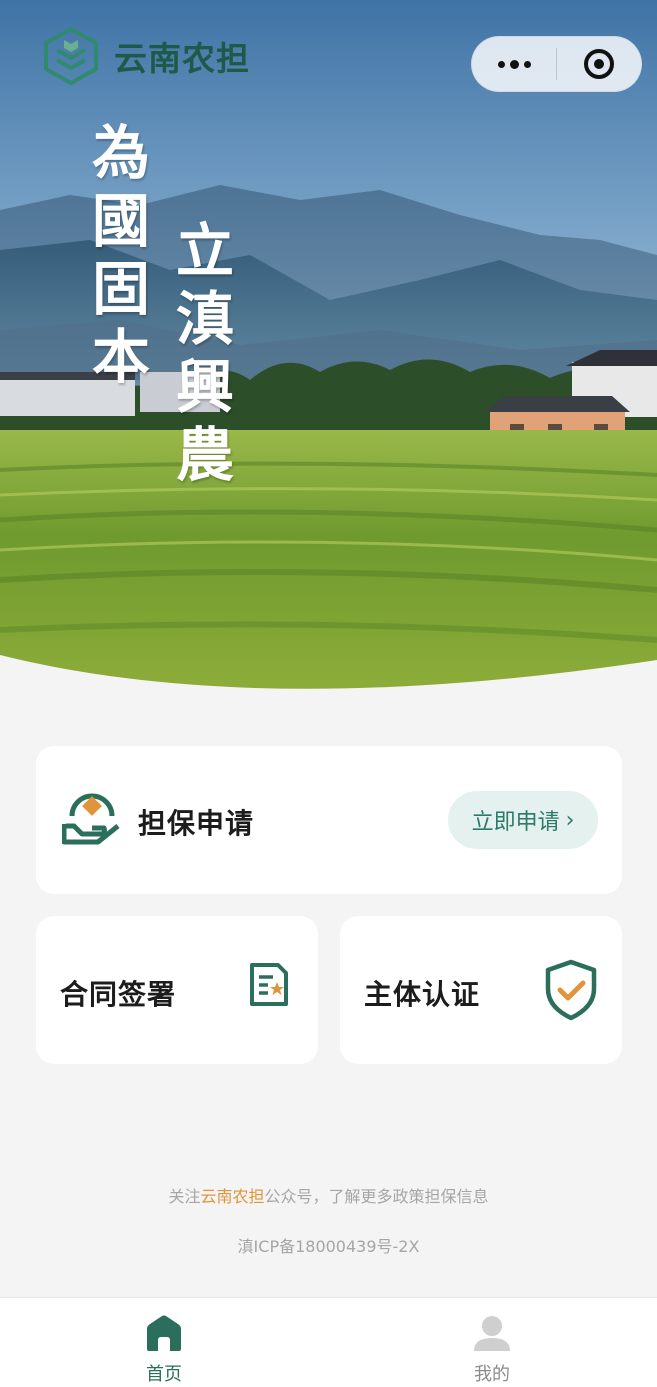  What do you see at coordinates (571, 990) in the screenshot?
I see `shield-check-icon` at bounding box center [571, 990].